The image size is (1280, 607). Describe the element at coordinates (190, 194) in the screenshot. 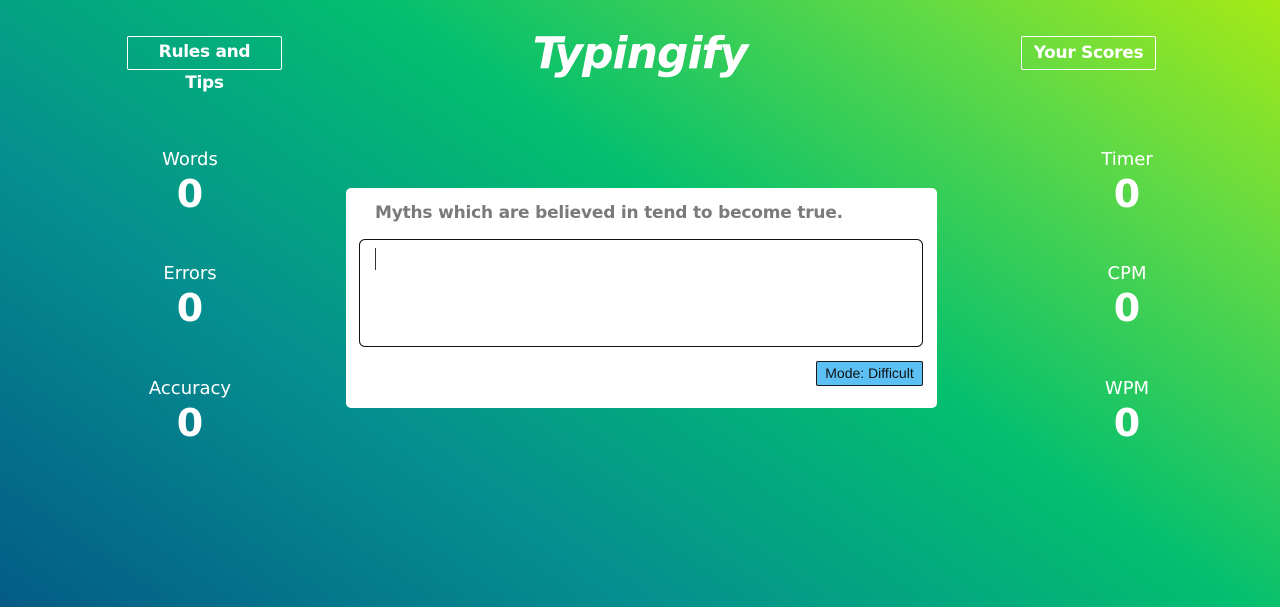

I see `stat-words-value: 0` at that location.